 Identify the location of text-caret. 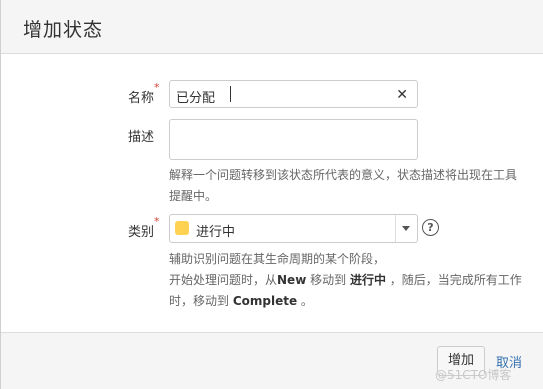
(230, 94).